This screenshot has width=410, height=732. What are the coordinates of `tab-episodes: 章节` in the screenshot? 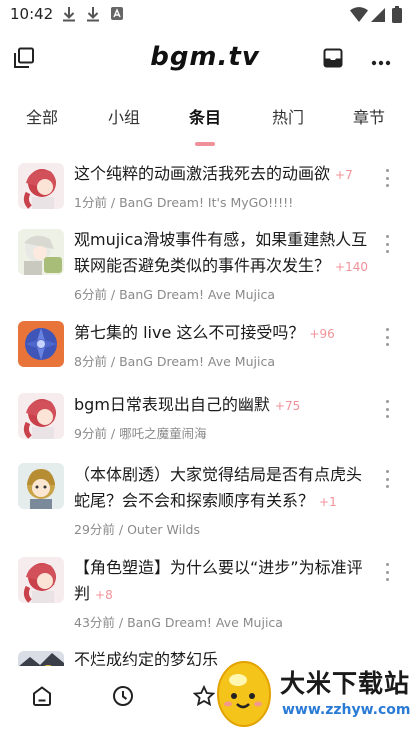 It's located at (369, 116).